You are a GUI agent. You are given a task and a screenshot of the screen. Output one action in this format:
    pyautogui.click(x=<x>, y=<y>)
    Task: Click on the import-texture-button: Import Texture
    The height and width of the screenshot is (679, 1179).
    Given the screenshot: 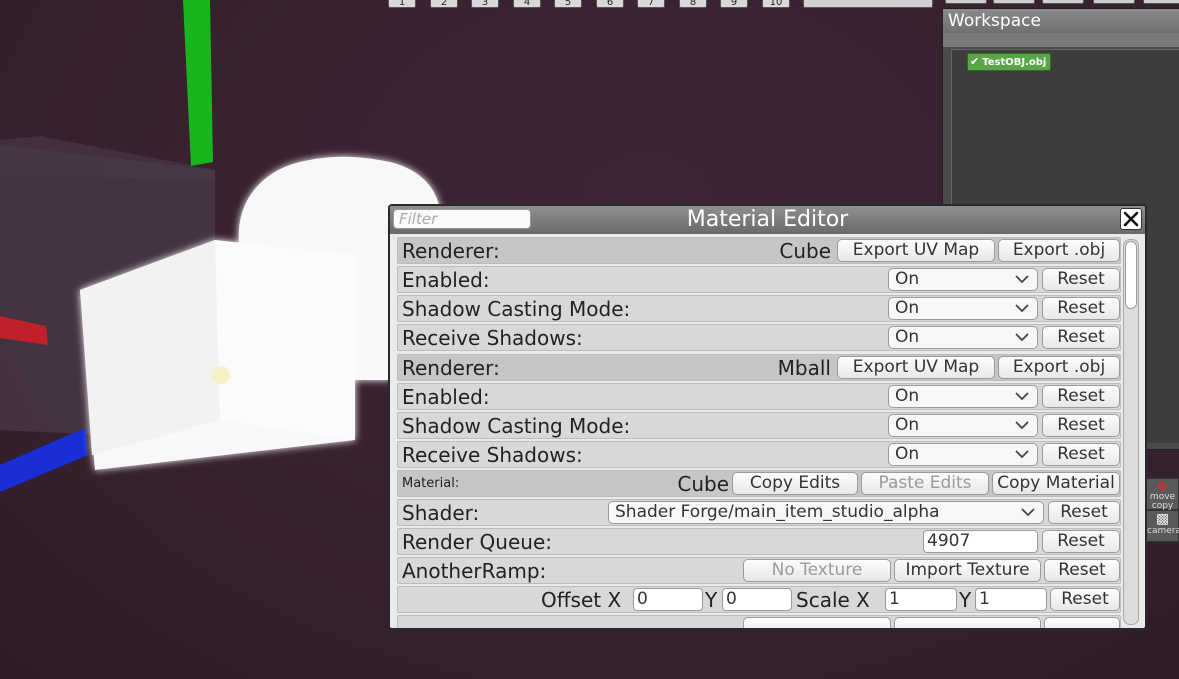 What is the action you would take?
    pyautogui.click(x=967, y=570)
    